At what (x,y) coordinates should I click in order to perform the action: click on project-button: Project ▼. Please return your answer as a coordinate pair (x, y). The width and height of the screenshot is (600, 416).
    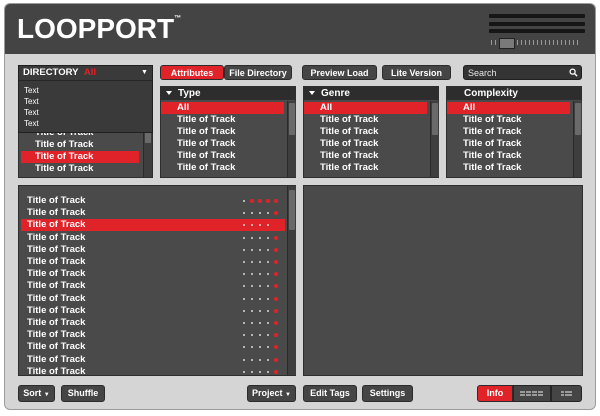
    Looking at the image, I should click on (271, 393).